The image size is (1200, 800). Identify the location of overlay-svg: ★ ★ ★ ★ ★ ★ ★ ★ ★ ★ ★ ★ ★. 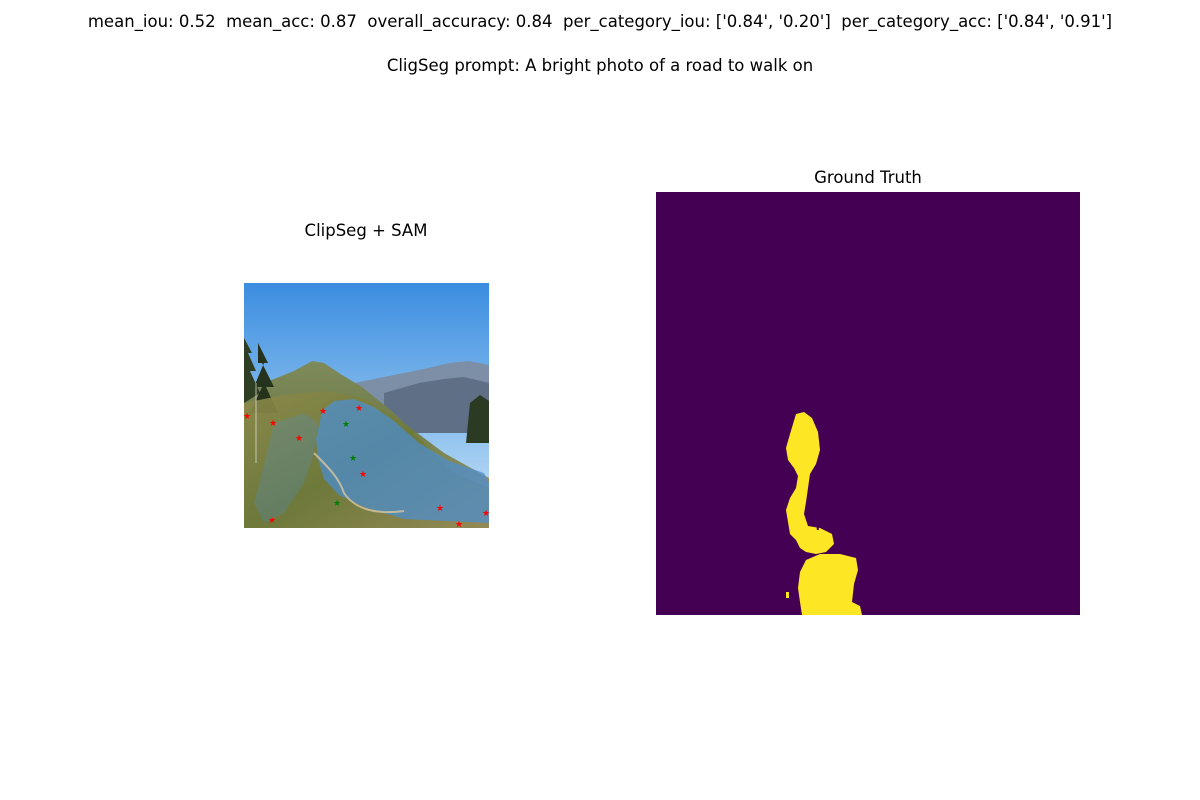
(366, 405).